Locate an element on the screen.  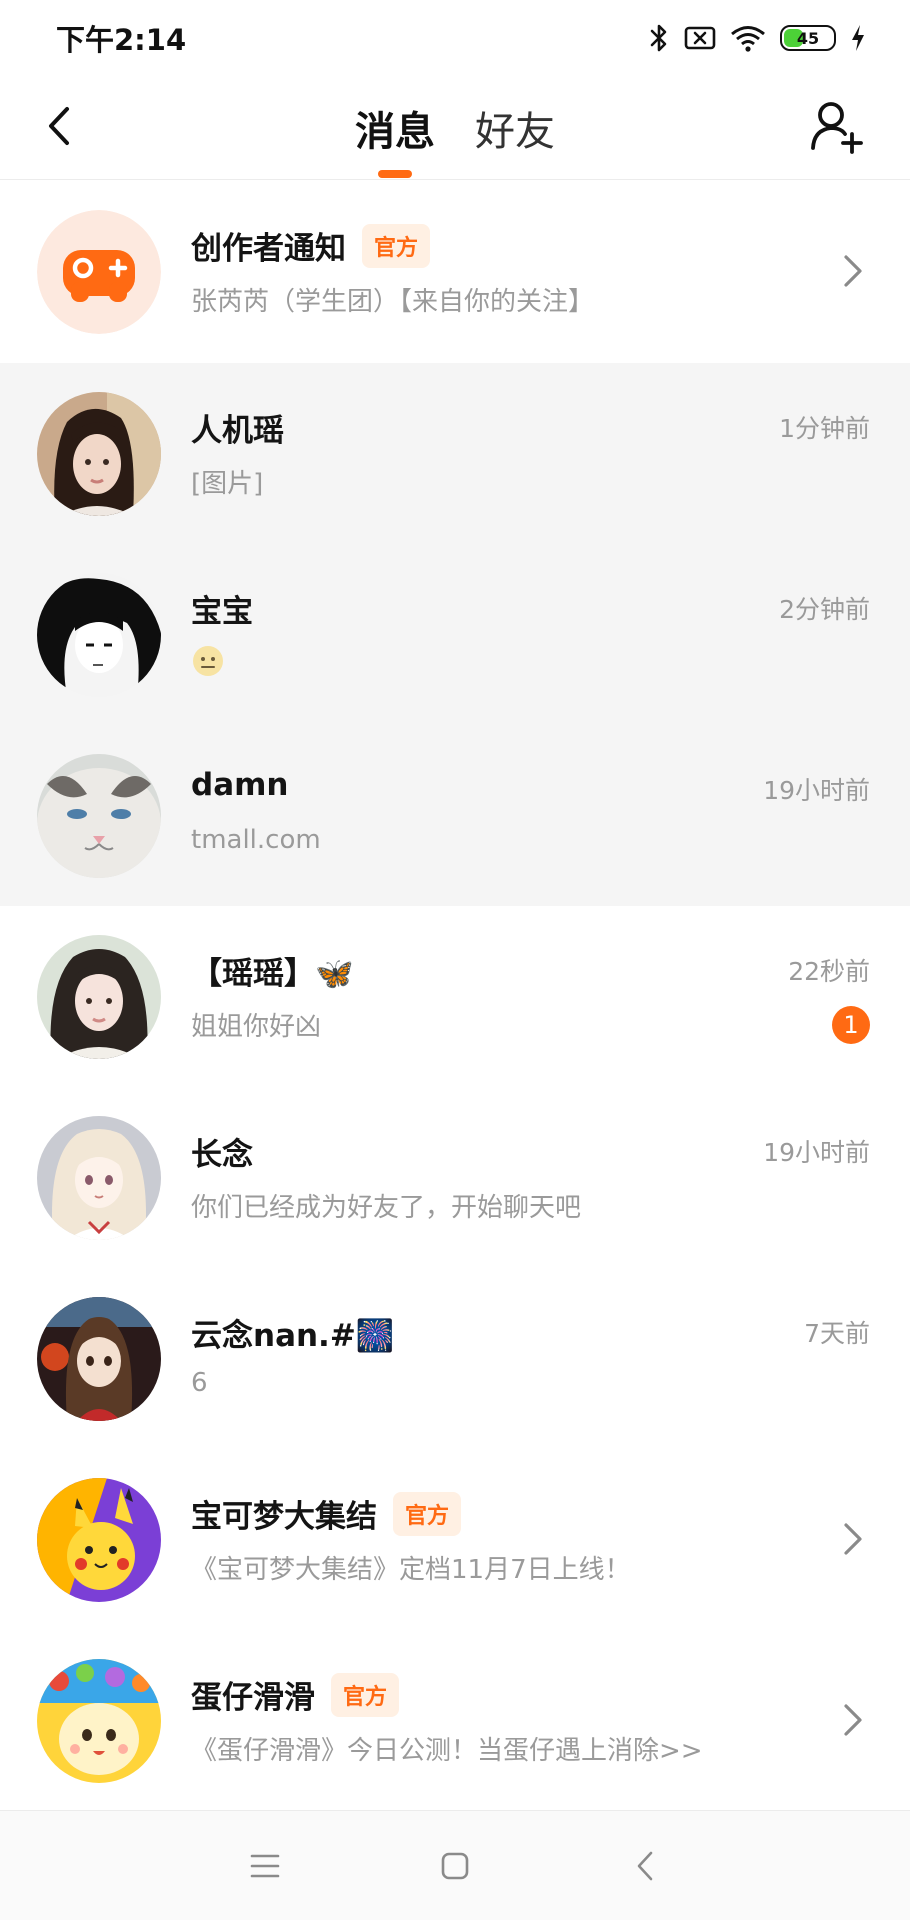
row-body: damn tmall.com 19小时前 is located at coordinates (530, 815).